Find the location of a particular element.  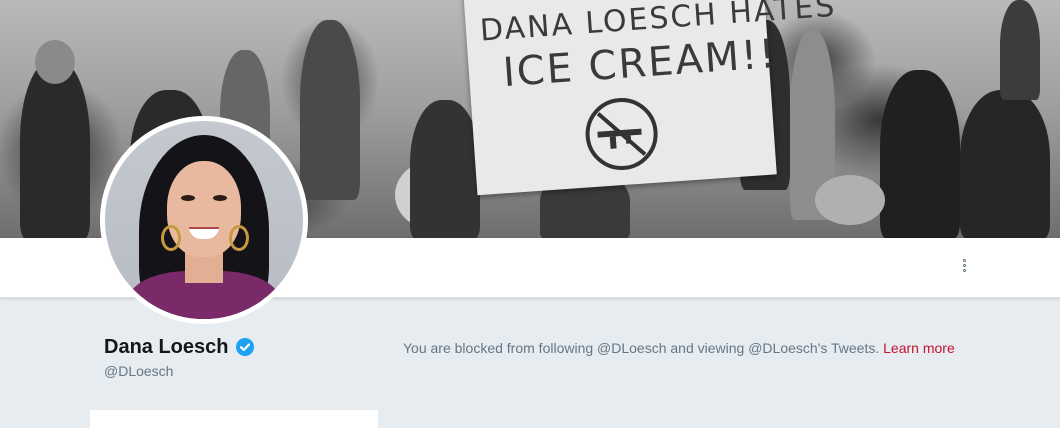

avatar-photo is located at coordinates (204, 220).